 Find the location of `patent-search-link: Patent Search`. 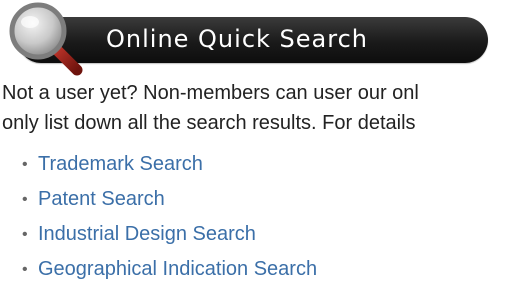

patent-search-link: Patent Search is located at coordinates (101, 199).